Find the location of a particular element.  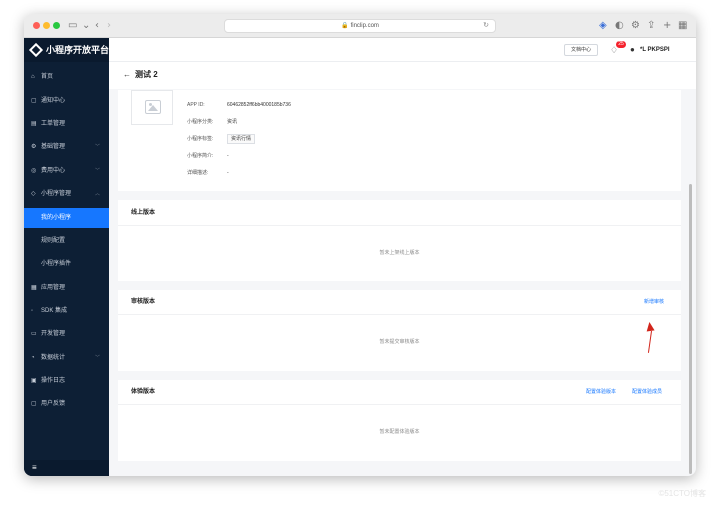

billing-icon: ◎ is located at coordinates (34, 171).